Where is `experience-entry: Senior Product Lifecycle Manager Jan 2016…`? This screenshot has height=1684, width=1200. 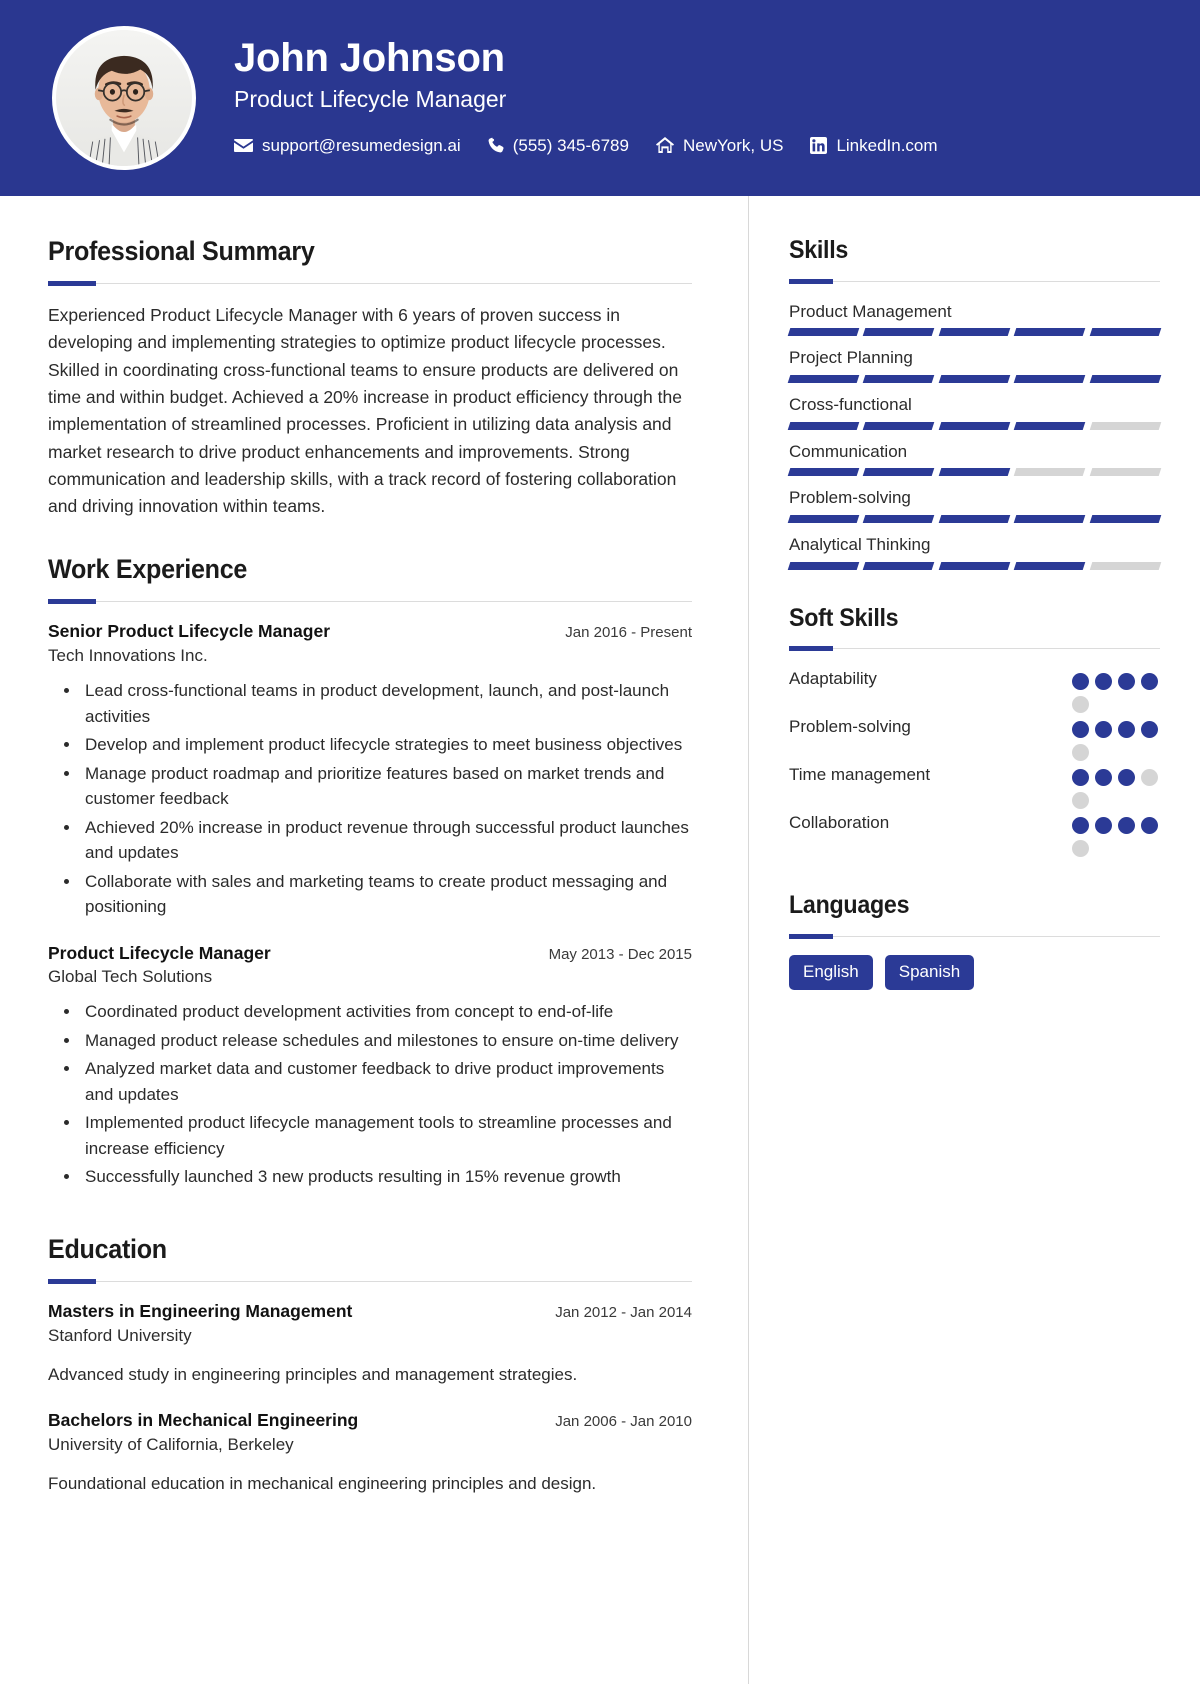 experience-entry: Senior Product Lifecycle Manager Jan 2016… is located at coordinates (370, 769).